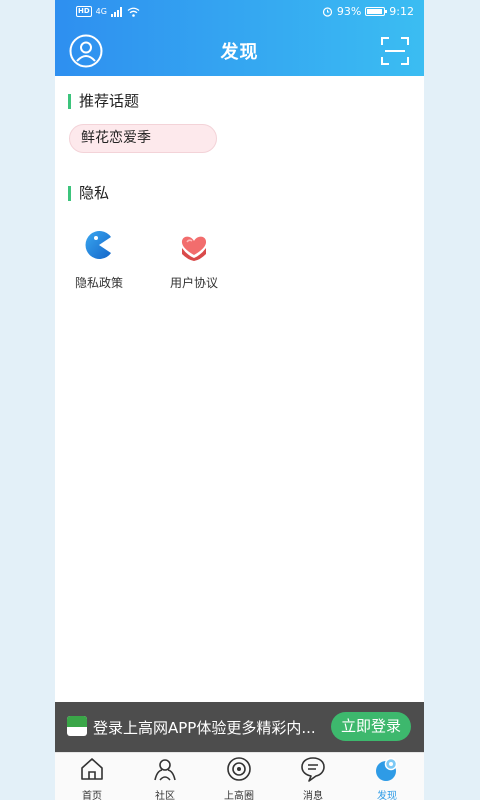  I want to click on privacy-policy-item: 隐私政策, so click(99, 259).